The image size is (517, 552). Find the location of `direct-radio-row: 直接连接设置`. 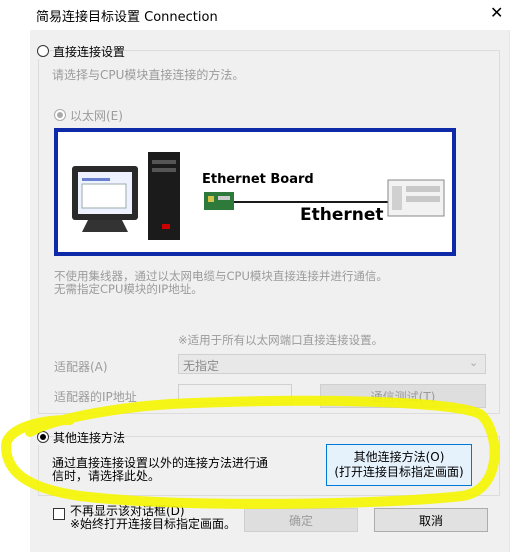

direct-radio-row: 直接连接设置 is located at coordinates (78, 51).